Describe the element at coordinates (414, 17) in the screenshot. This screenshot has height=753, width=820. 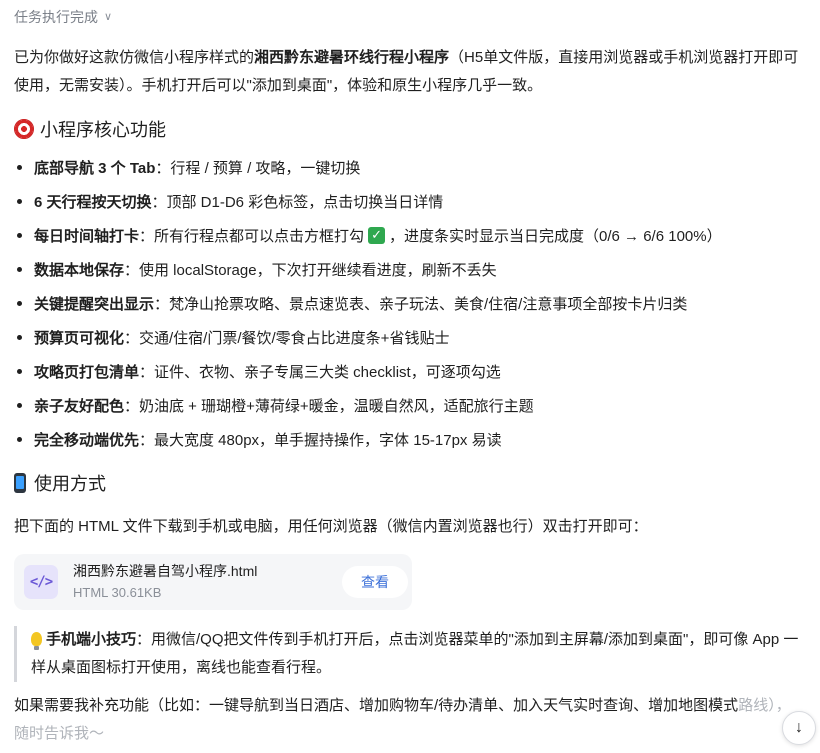
I see `task-status: 任务执行完成 ∨` at that location.